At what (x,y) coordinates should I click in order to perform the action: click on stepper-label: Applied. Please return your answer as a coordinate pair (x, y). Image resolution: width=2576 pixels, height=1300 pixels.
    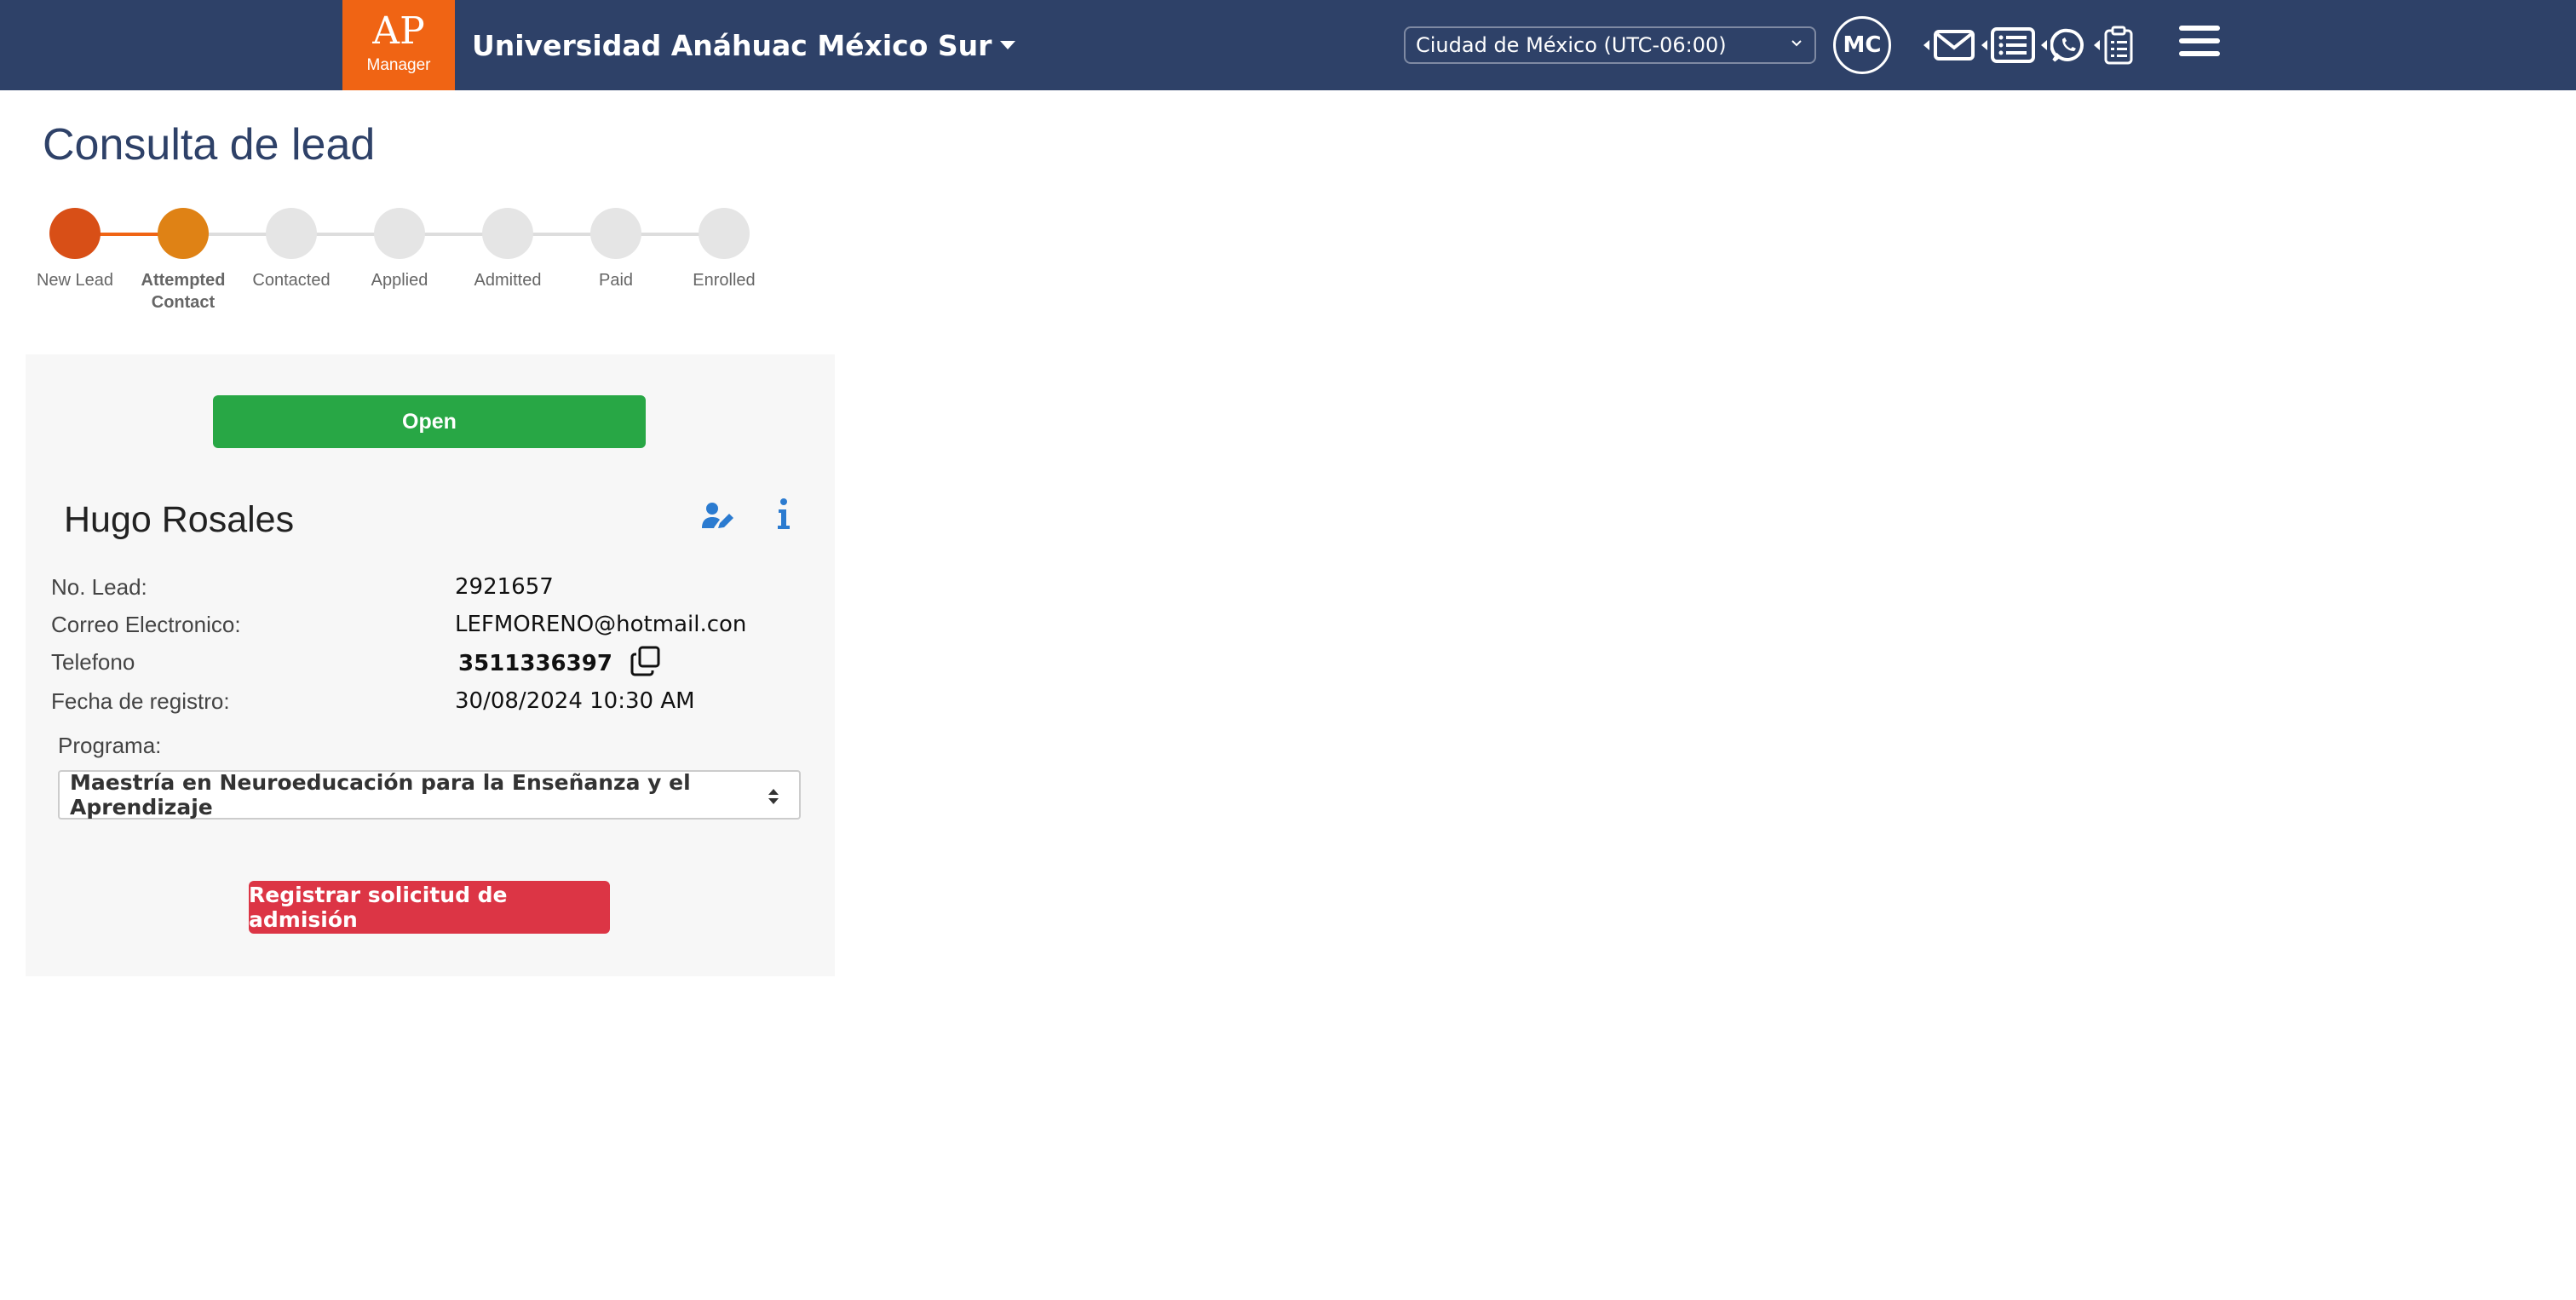
    Looking at the image, I should click on (400, 280).